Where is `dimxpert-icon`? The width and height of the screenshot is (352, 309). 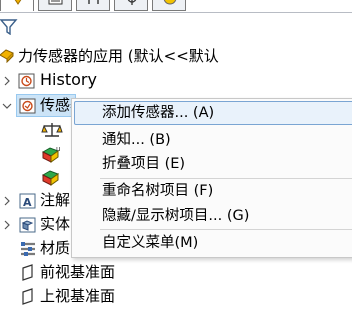 dimxpert-icon is located at coordinates (132, 2).